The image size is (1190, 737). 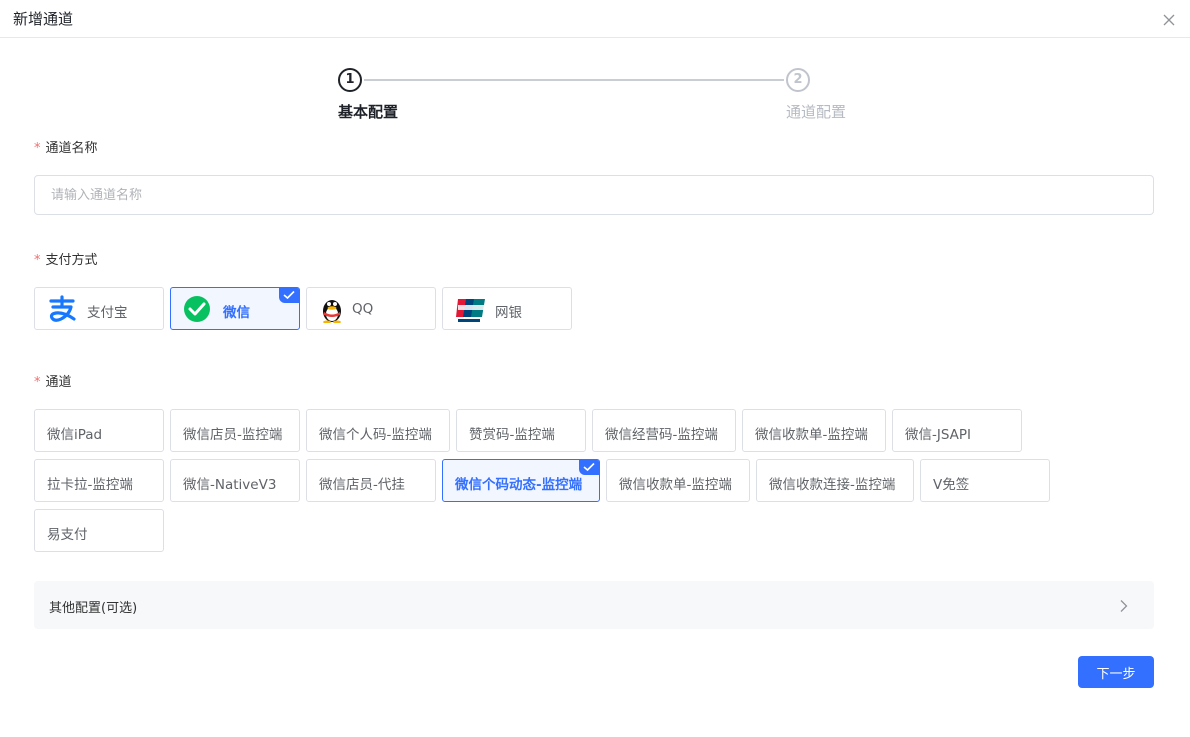 I want to click on step-1-label: 基本配置, so click(x=368, y=112).